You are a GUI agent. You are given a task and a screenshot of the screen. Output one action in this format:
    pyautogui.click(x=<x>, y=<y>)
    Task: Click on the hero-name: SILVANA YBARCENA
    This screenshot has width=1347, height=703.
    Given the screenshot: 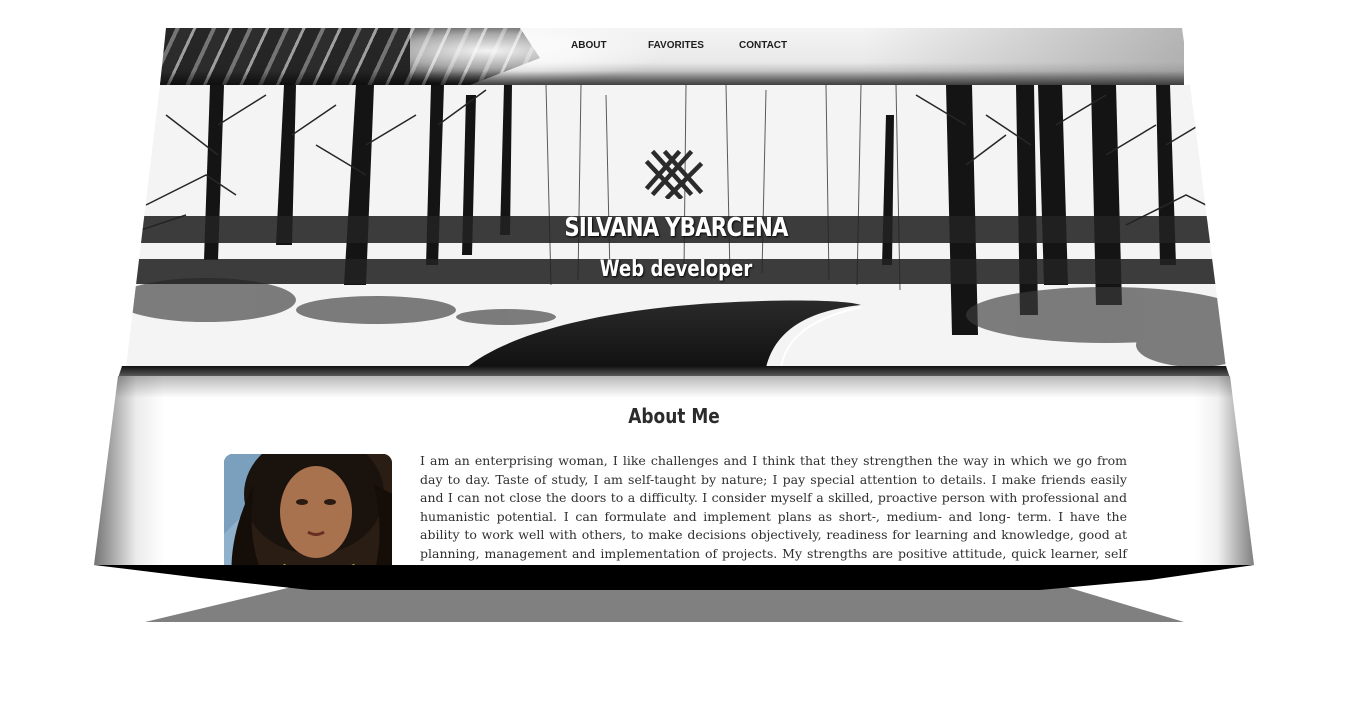 What is the action you would take?
    pyautogui.click(x=676, y=228)
    